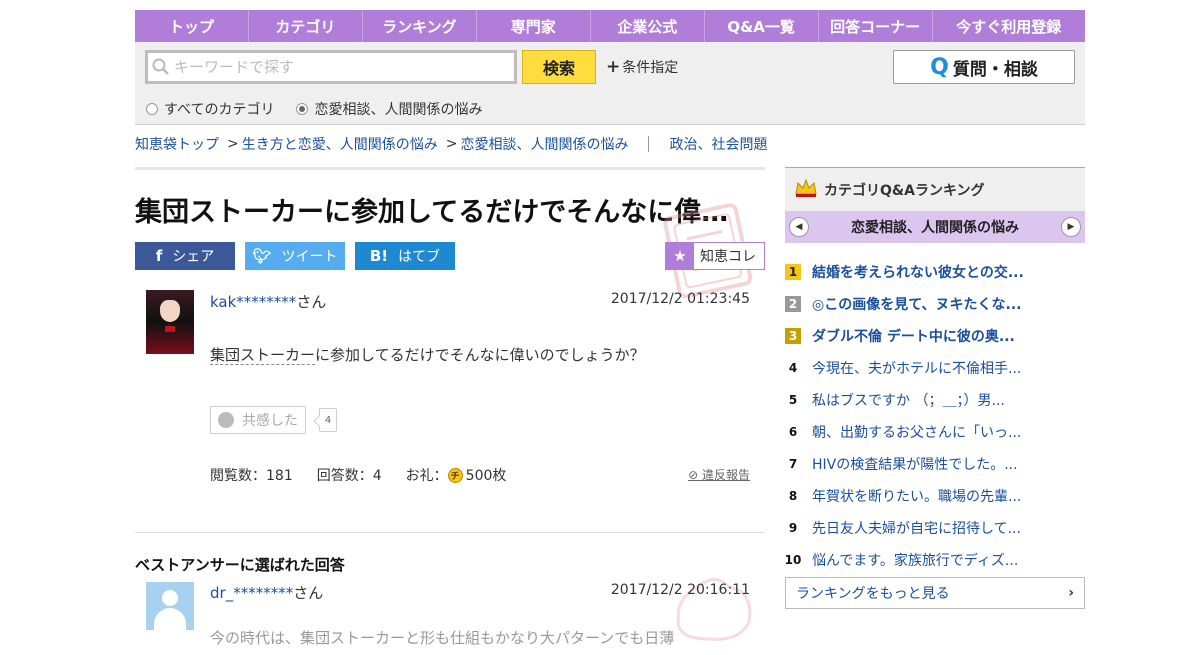 The image size is (1200, 655). I want to click on radio-dot, so click(152, 109).